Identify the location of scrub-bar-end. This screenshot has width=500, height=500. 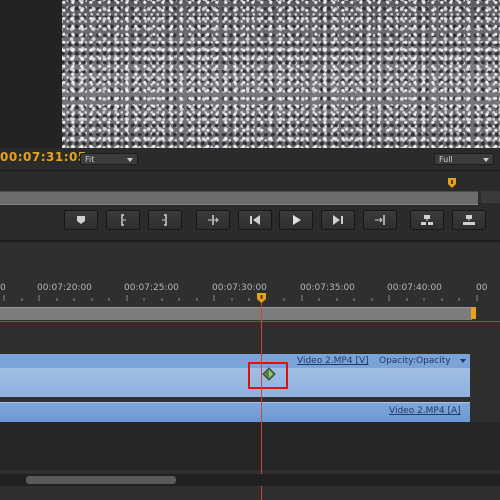
(490, 197).